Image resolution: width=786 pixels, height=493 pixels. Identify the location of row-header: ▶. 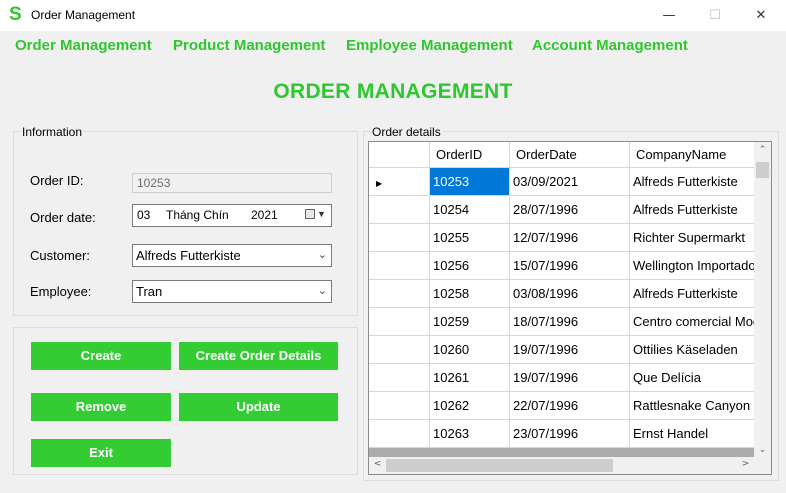
(399, 182).